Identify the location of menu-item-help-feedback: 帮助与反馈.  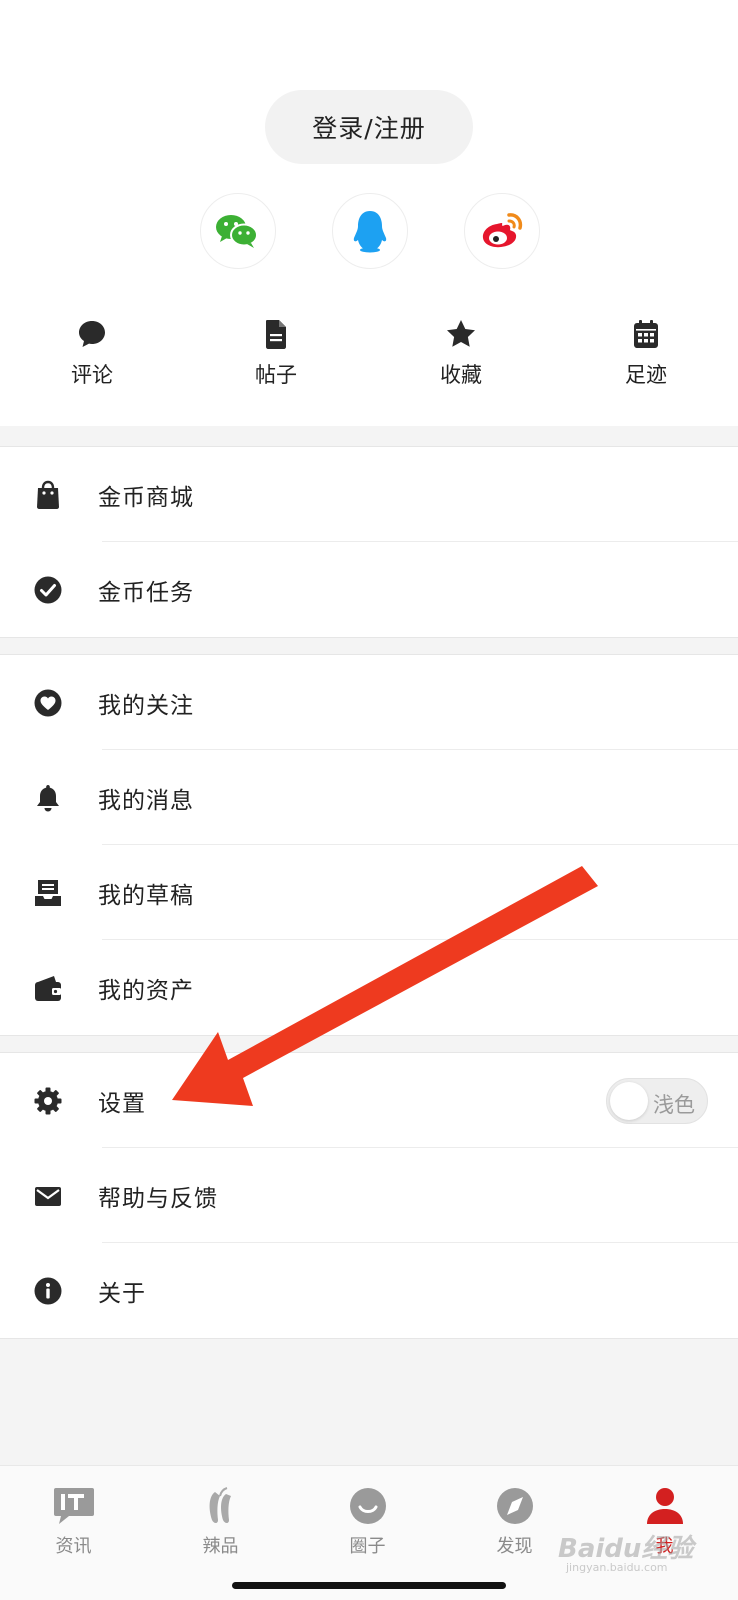
(369, 1195).